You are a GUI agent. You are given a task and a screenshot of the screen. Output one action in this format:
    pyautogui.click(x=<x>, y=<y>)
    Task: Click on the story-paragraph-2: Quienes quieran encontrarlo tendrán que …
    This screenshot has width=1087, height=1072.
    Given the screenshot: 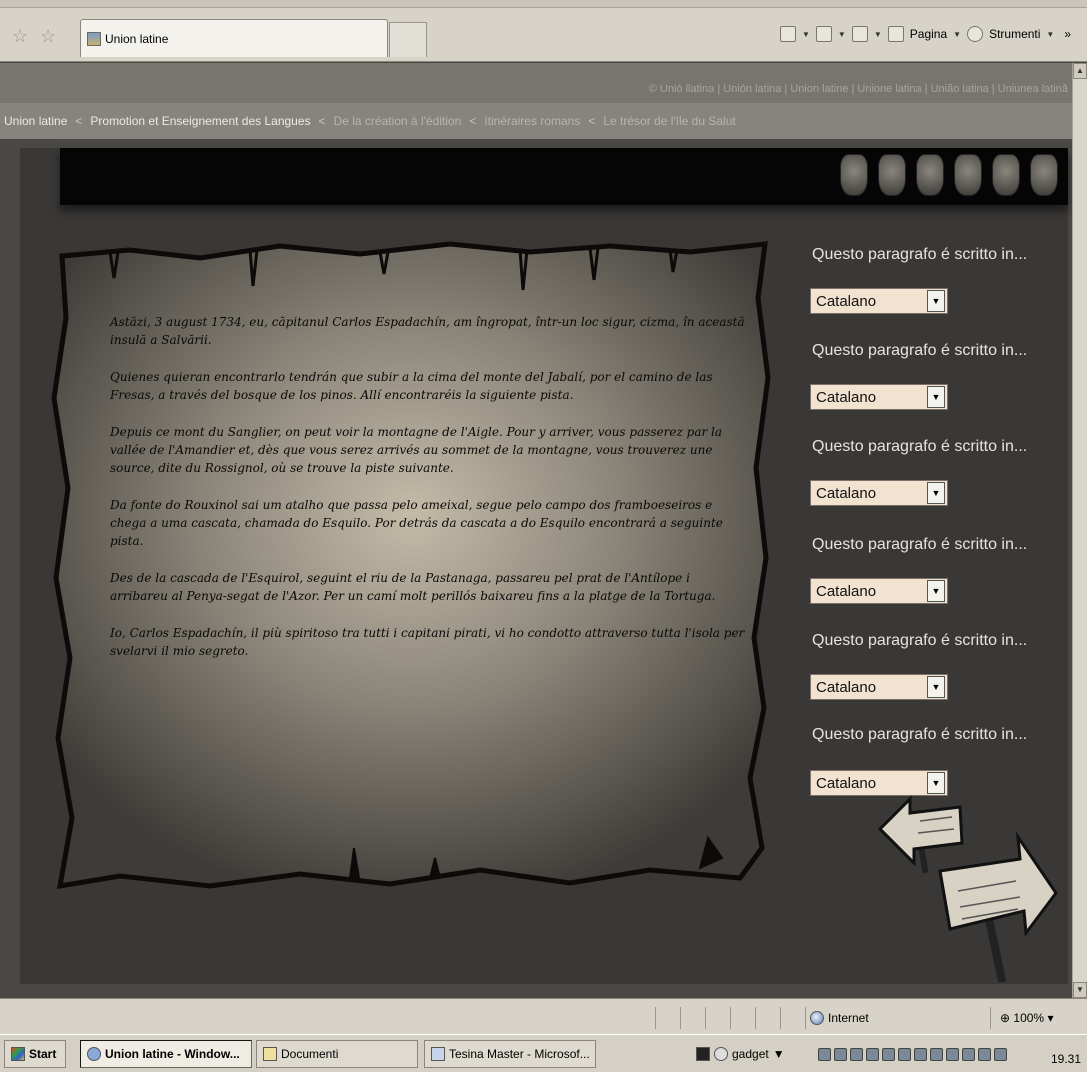 What is the action you would take?
    pyautogui.click(x=411, y=386)
    